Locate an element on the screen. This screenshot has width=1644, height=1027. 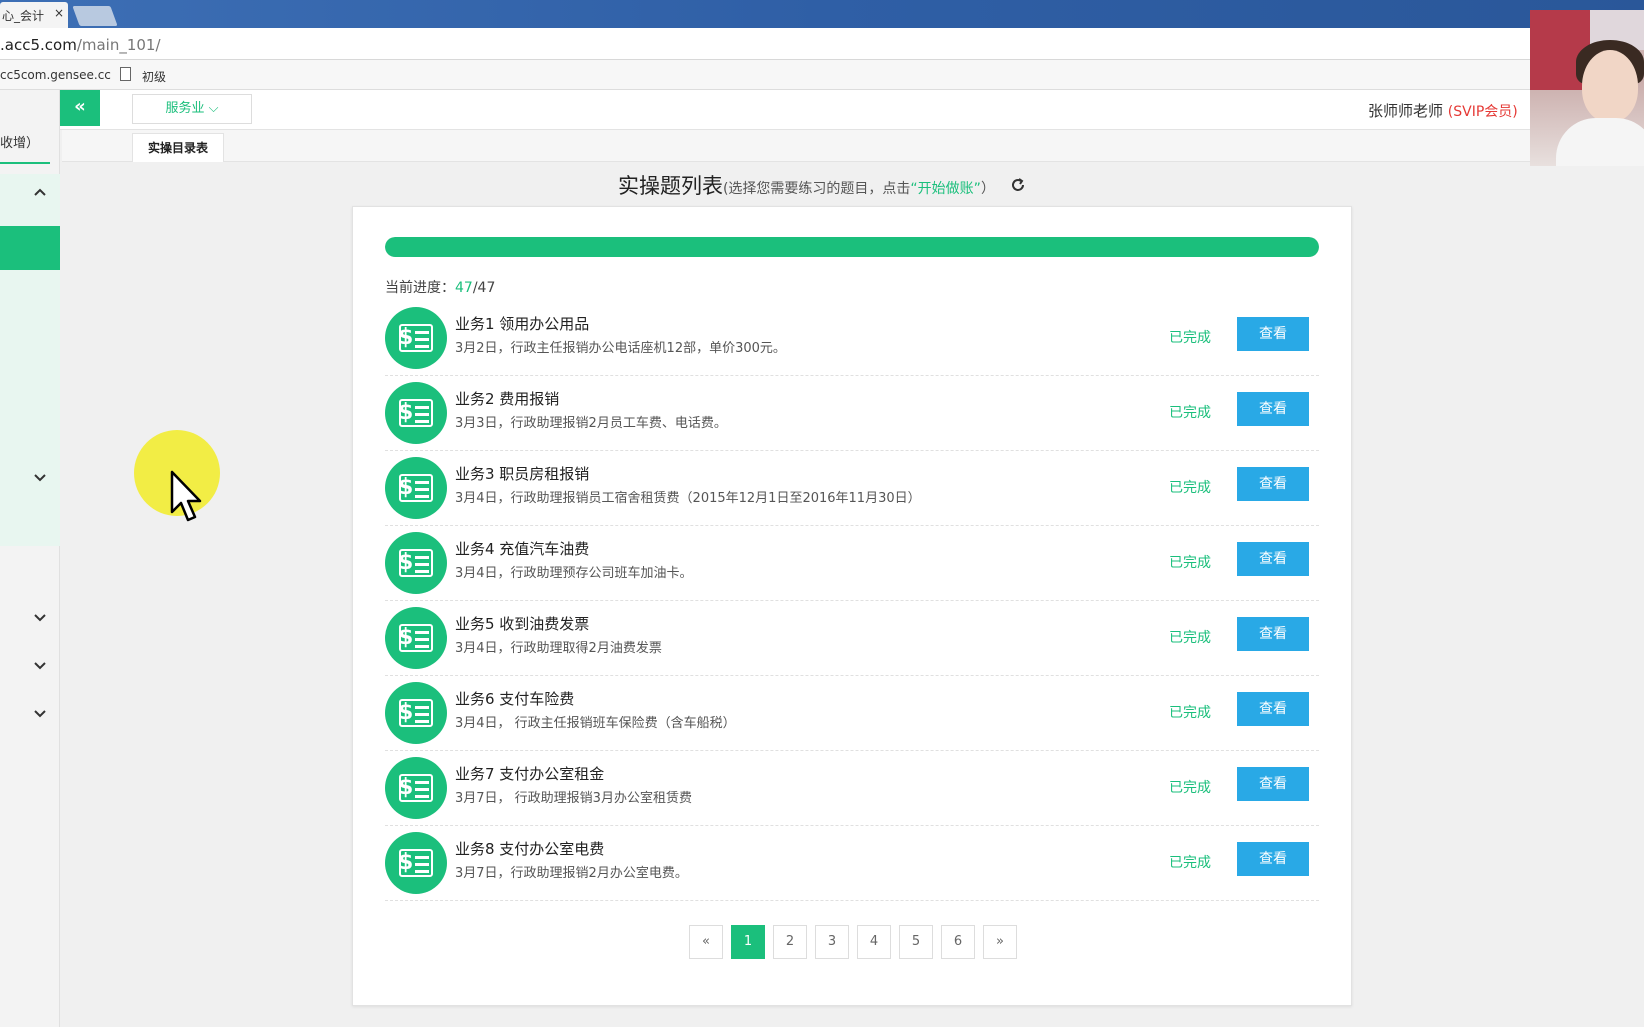
pagination-page-button: 5 is located at coordinates (916, 942).